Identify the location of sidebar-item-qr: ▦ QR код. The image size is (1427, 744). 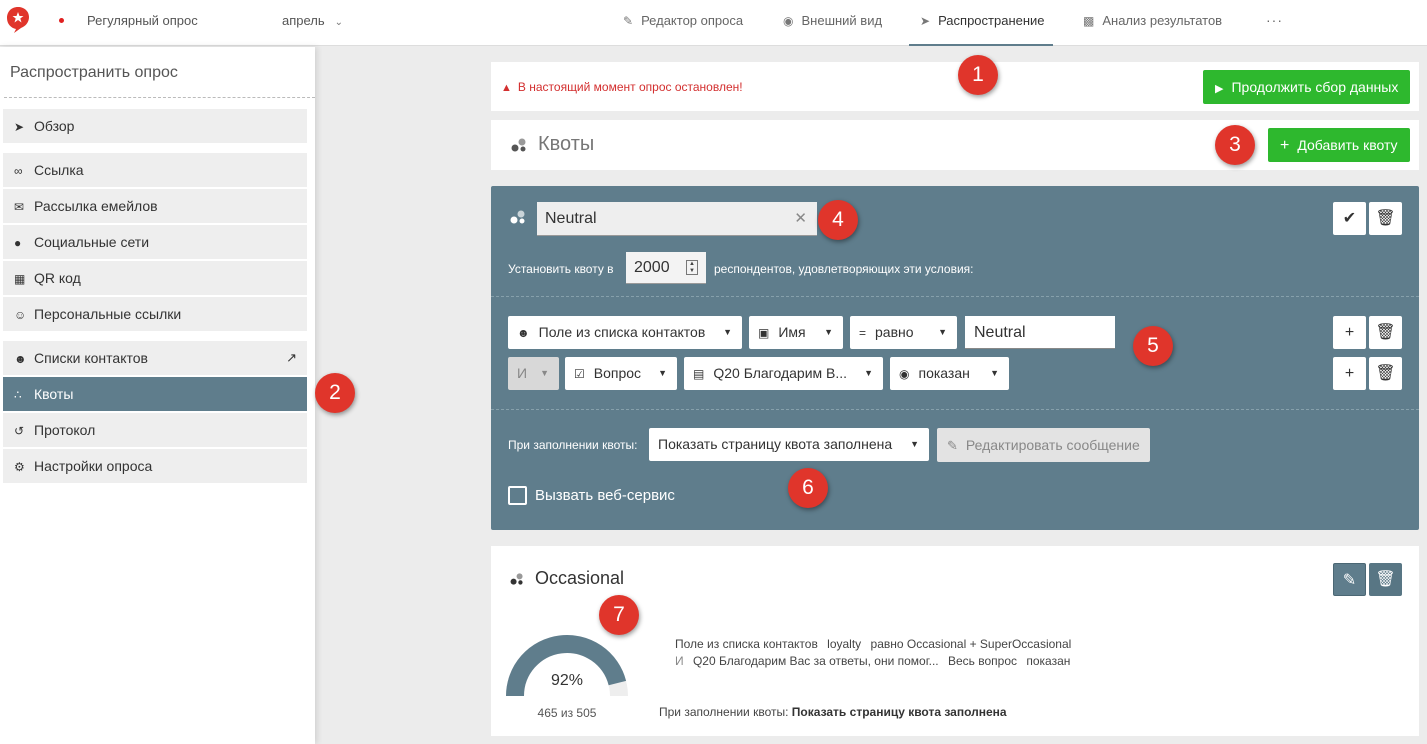
(155, 278).